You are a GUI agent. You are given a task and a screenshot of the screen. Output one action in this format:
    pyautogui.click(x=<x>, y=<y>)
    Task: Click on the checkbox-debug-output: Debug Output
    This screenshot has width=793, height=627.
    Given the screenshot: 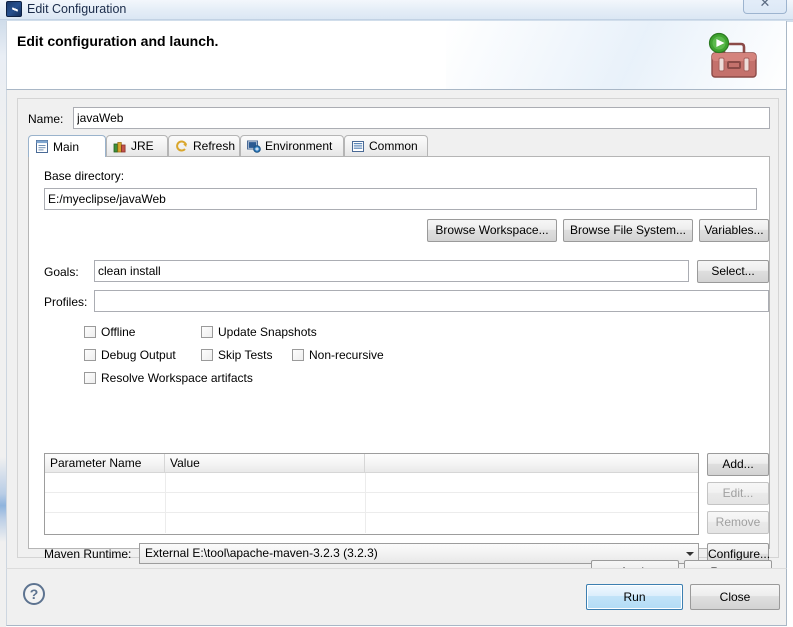 What is the action you would take?
    pyautogui.click(x=130, y=355)
    